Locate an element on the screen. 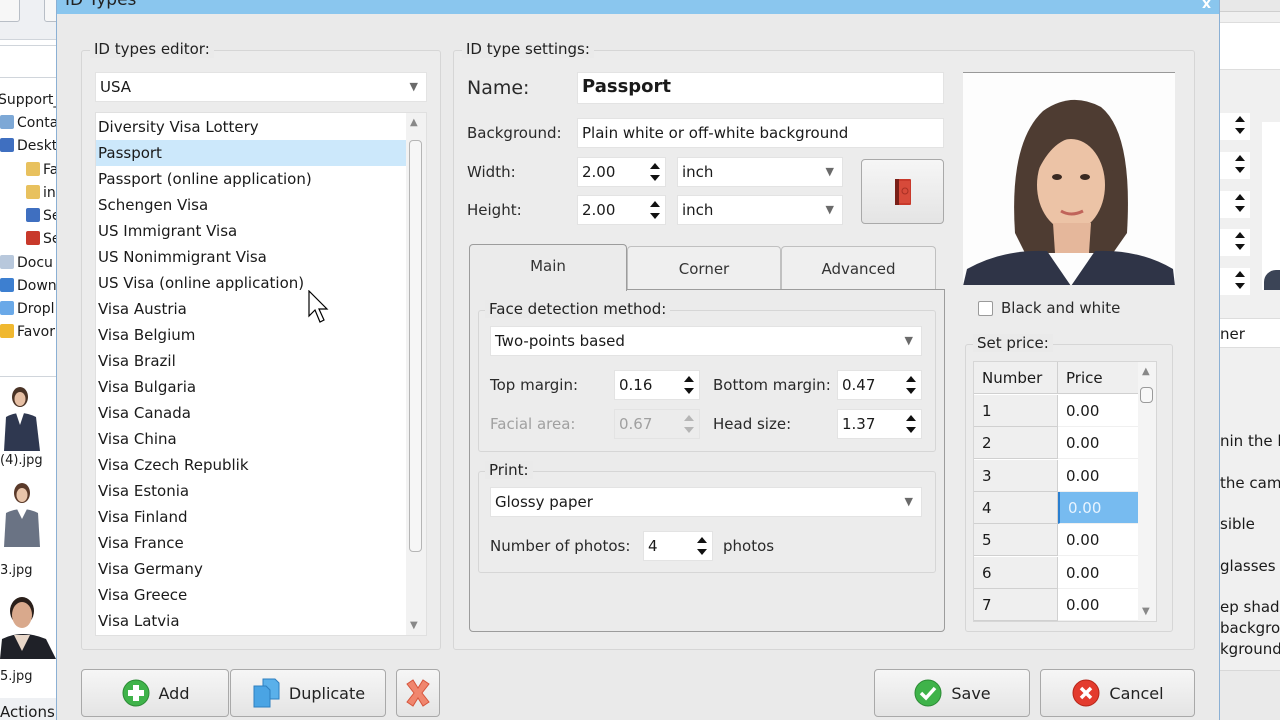  id-type-list-item: Visa Austria is located at coordinates (252, 309).